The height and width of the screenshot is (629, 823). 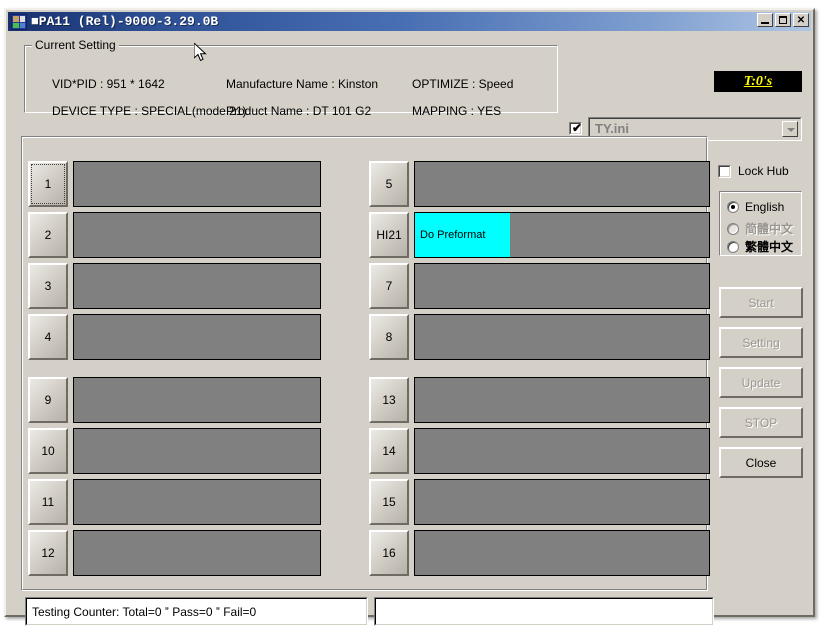 I want to click on port-button-label: 11, so click(x=48, y=502).